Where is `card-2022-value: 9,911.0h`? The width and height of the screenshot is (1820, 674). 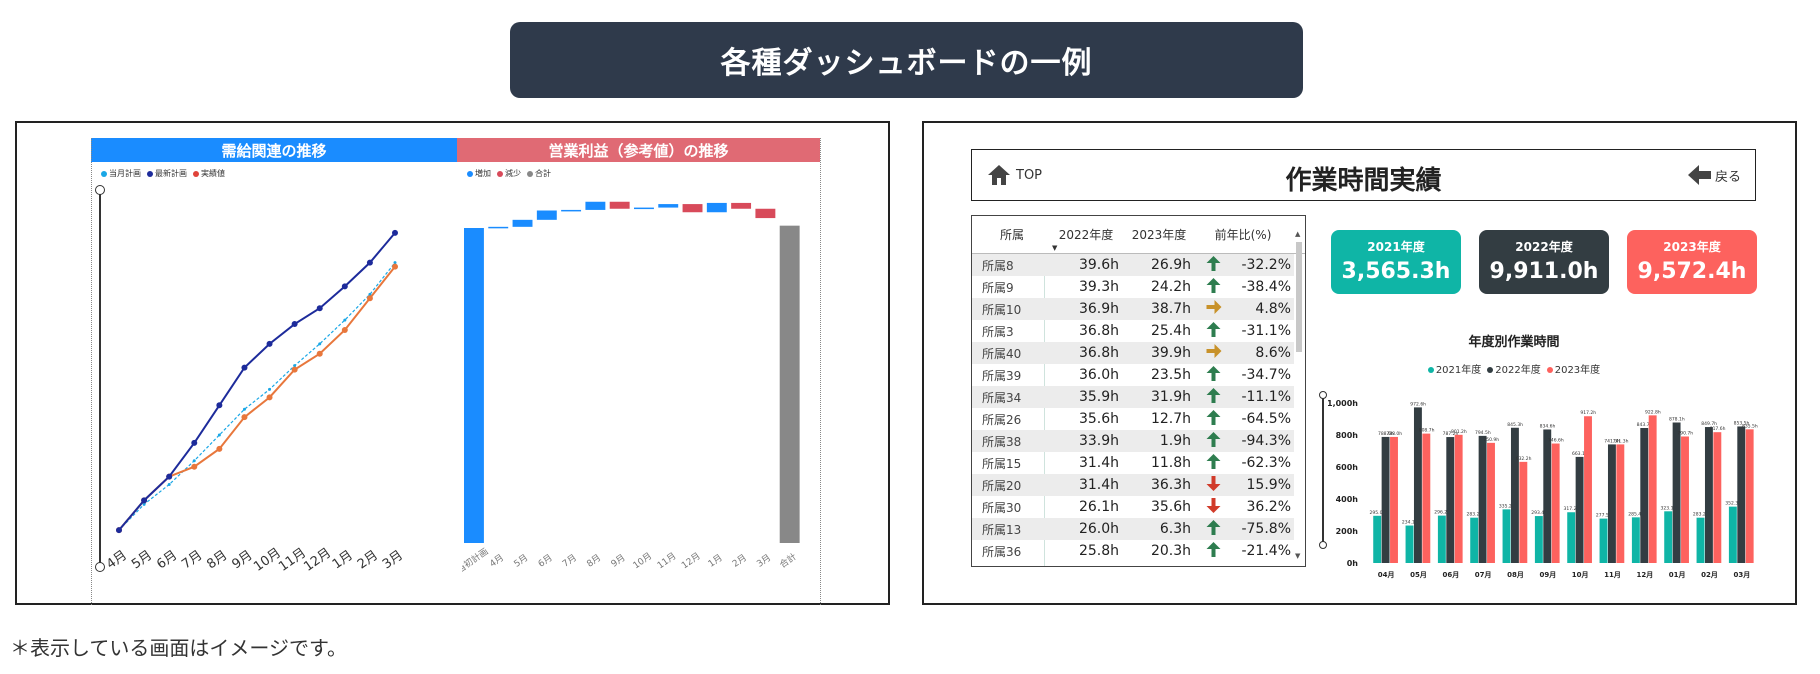 card-2022-value: 9,911.0h is located at coordinates (1544, 271).